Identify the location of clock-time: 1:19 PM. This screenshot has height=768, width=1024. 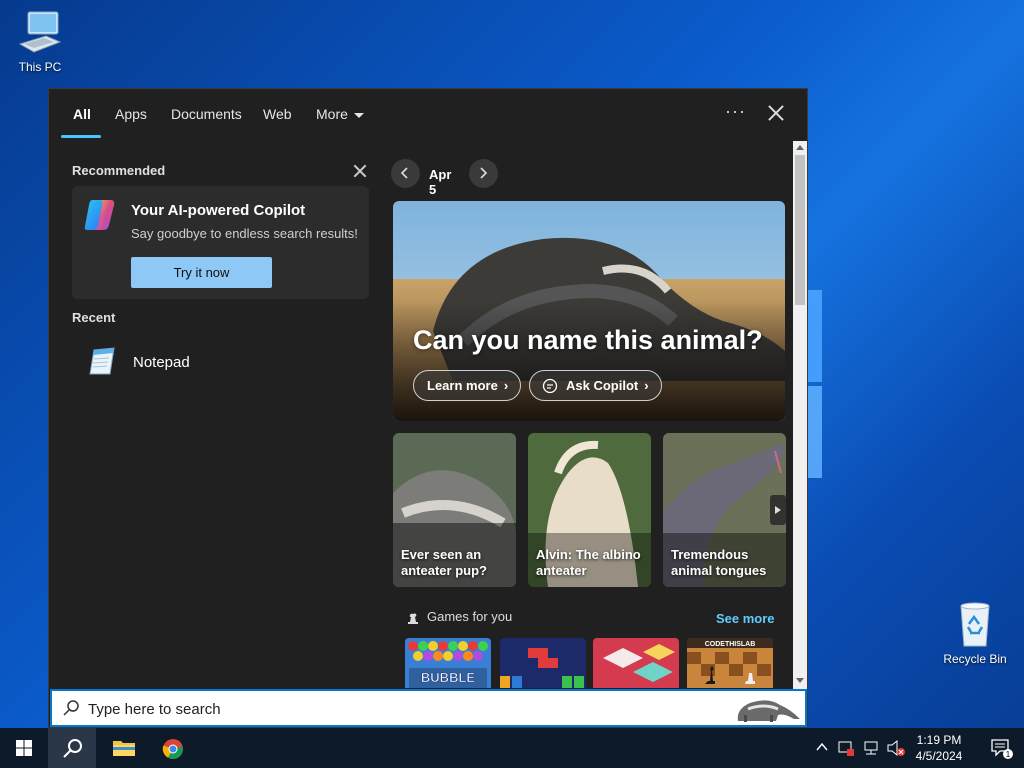
(939, 740).